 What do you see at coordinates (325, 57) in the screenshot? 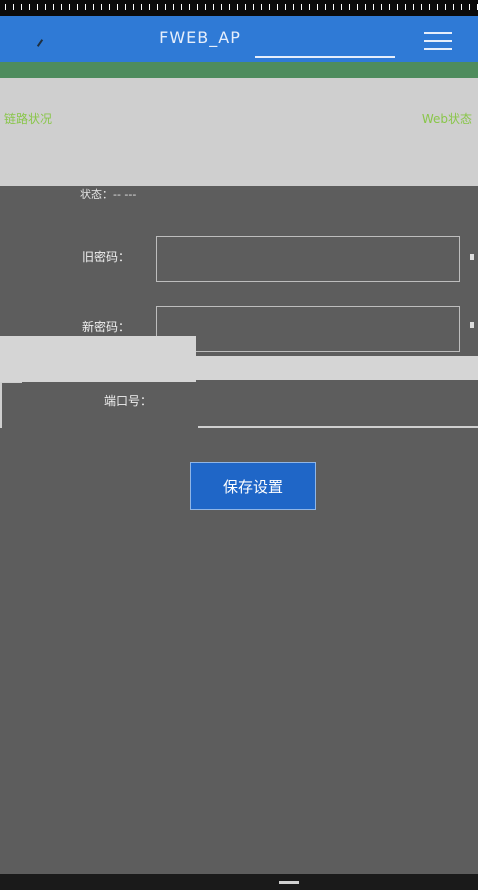
I see `title-divider` at bounding box center [325, 57].